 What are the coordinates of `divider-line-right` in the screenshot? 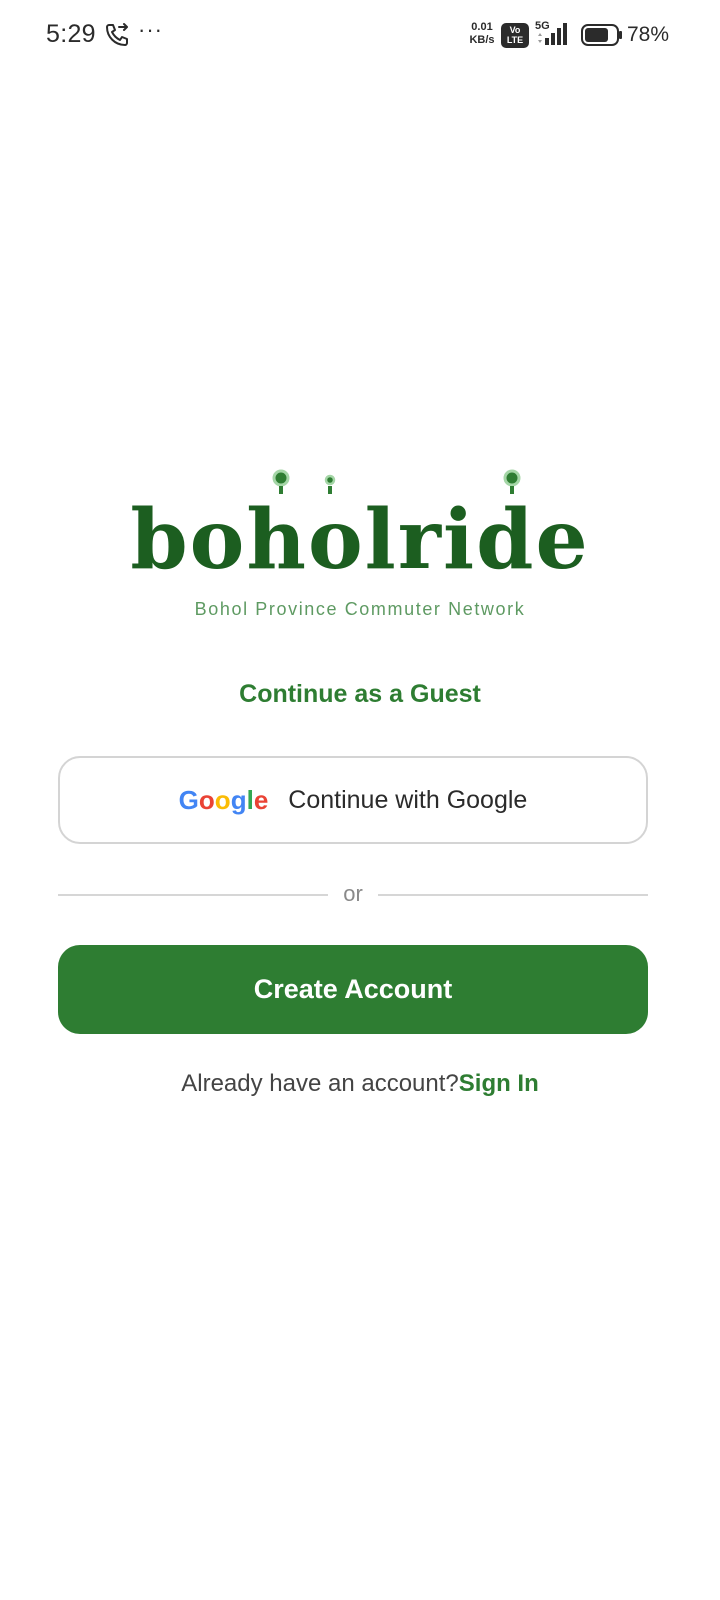 It's located at (513, 895).